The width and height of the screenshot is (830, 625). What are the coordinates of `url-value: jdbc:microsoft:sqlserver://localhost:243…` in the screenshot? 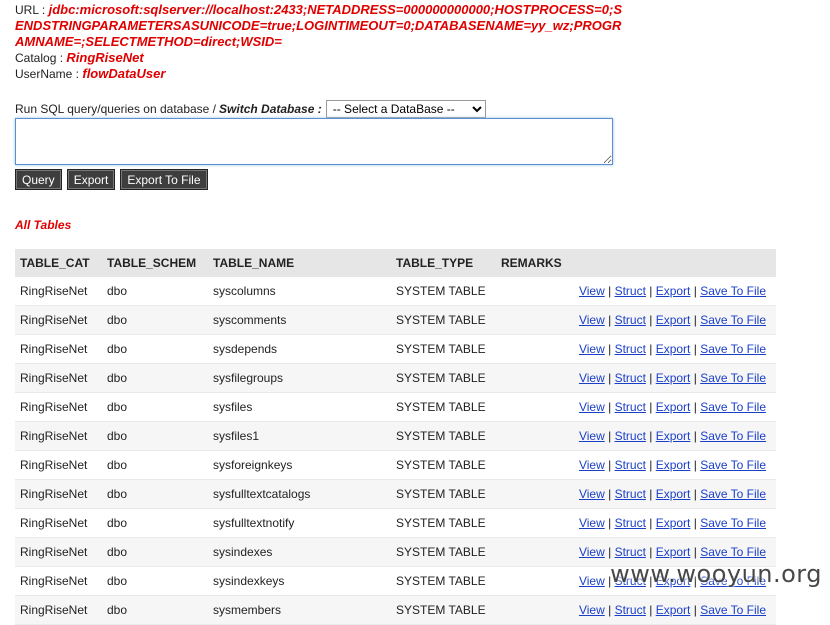 It's located at (318, 25).